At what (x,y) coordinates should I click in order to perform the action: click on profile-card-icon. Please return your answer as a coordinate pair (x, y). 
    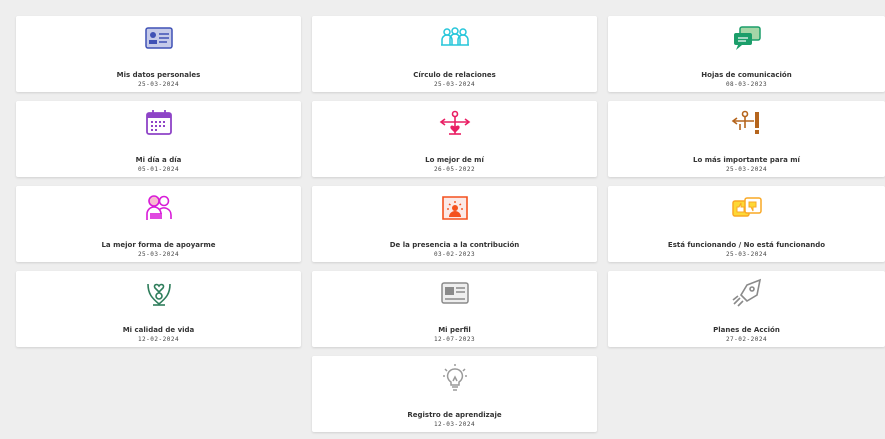
    Looking at the image, I should click on (455, 293).